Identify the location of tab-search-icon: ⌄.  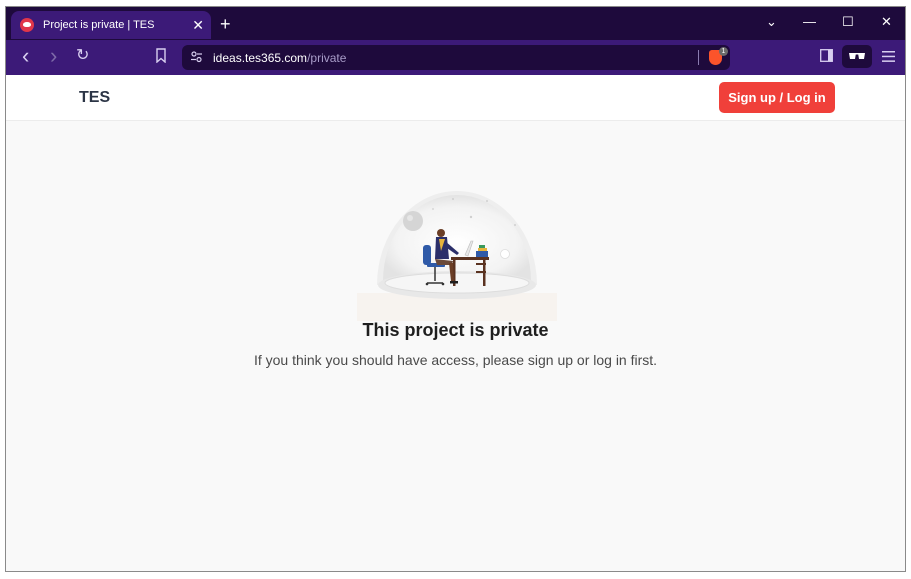
(771, 21).